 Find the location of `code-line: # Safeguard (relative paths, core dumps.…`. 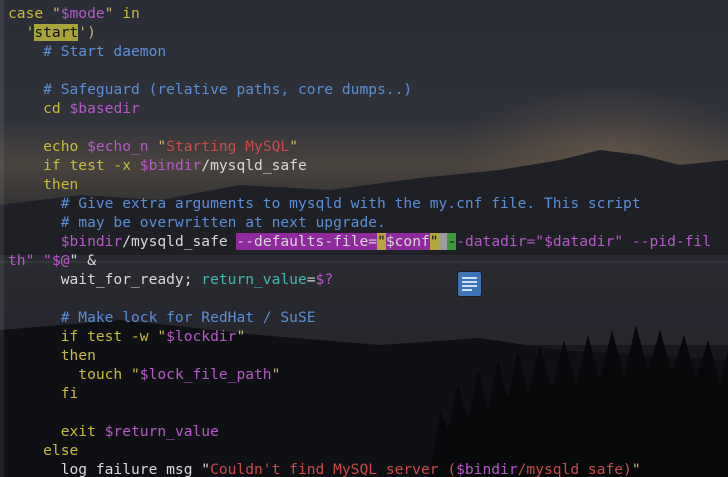

code-line: # Safeguard (relative paths, core dumps.… is located at coordinates (210, 89).